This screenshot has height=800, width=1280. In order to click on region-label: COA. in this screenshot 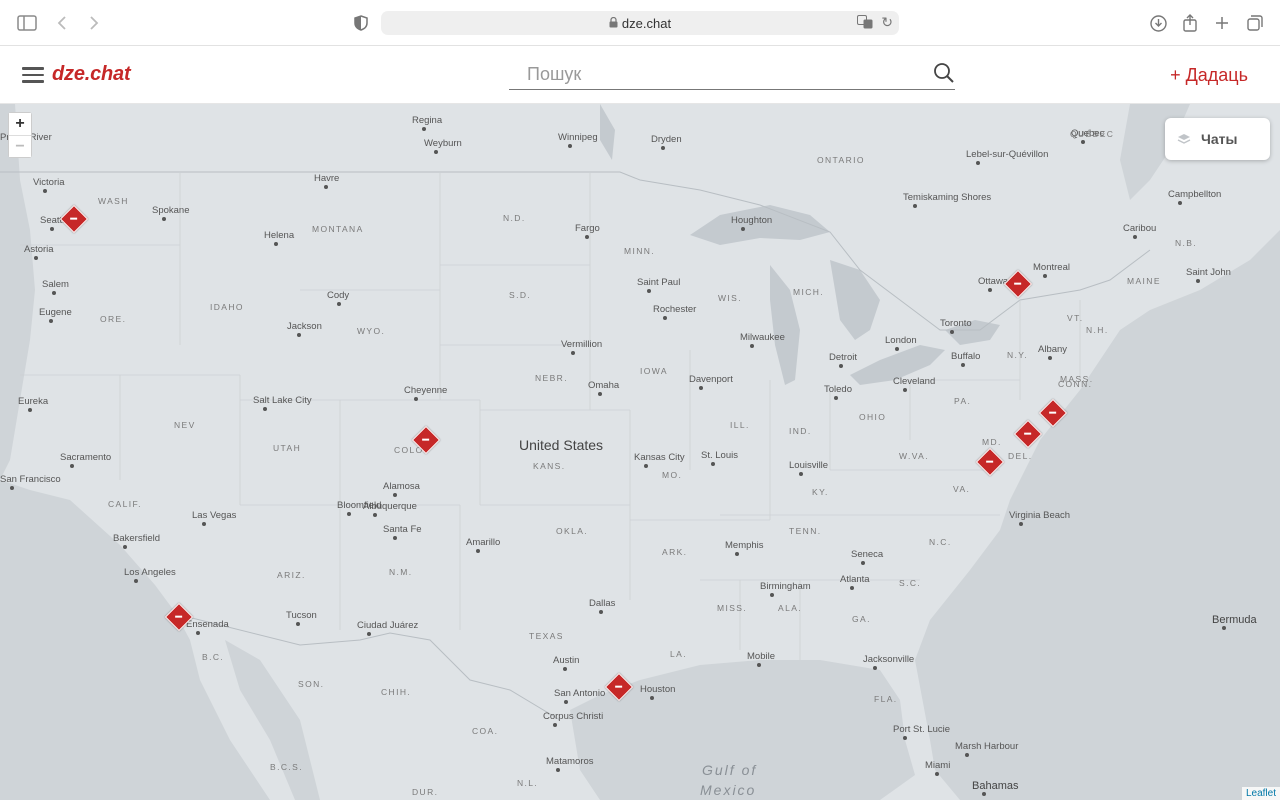, I will do `click(485, 731)`.